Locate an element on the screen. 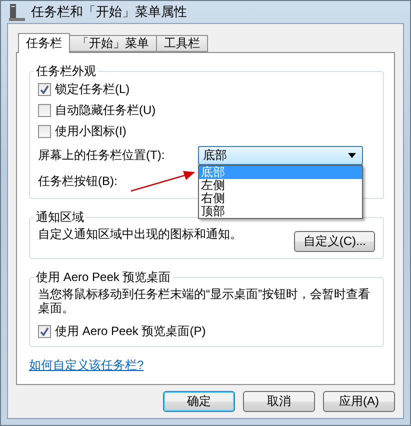 The height and width of the screenshot is (426, 411). computer-icon is located at coordinates (17, 12).